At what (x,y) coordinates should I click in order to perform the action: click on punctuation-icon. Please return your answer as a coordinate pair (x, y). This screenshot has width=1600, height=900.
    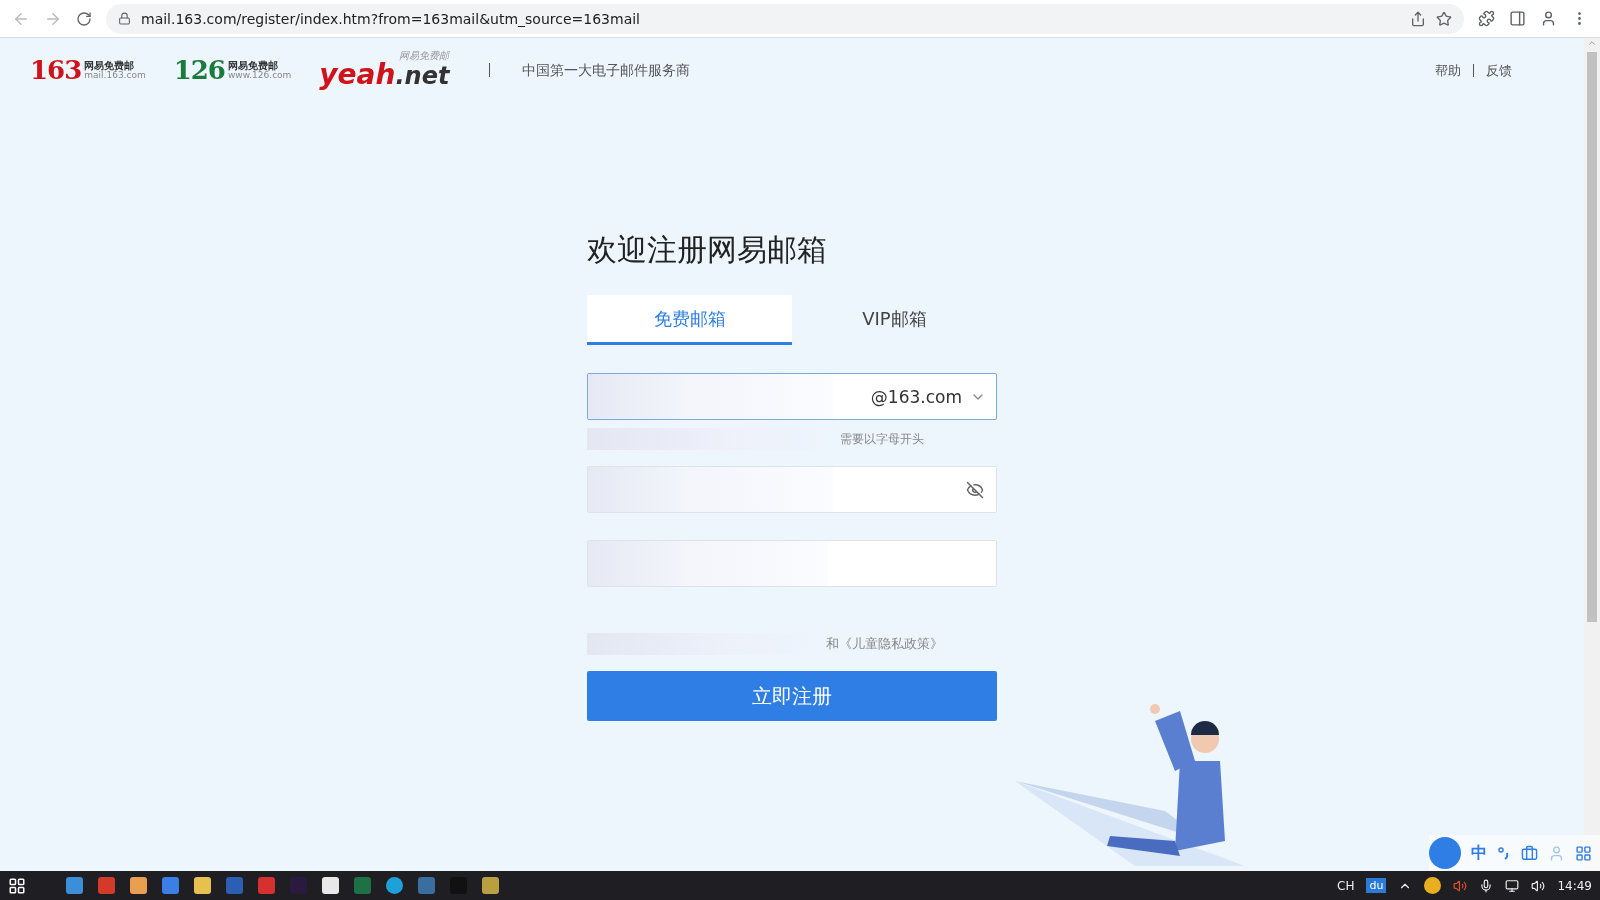
    Looking at the image, I should click on (1504, 853).